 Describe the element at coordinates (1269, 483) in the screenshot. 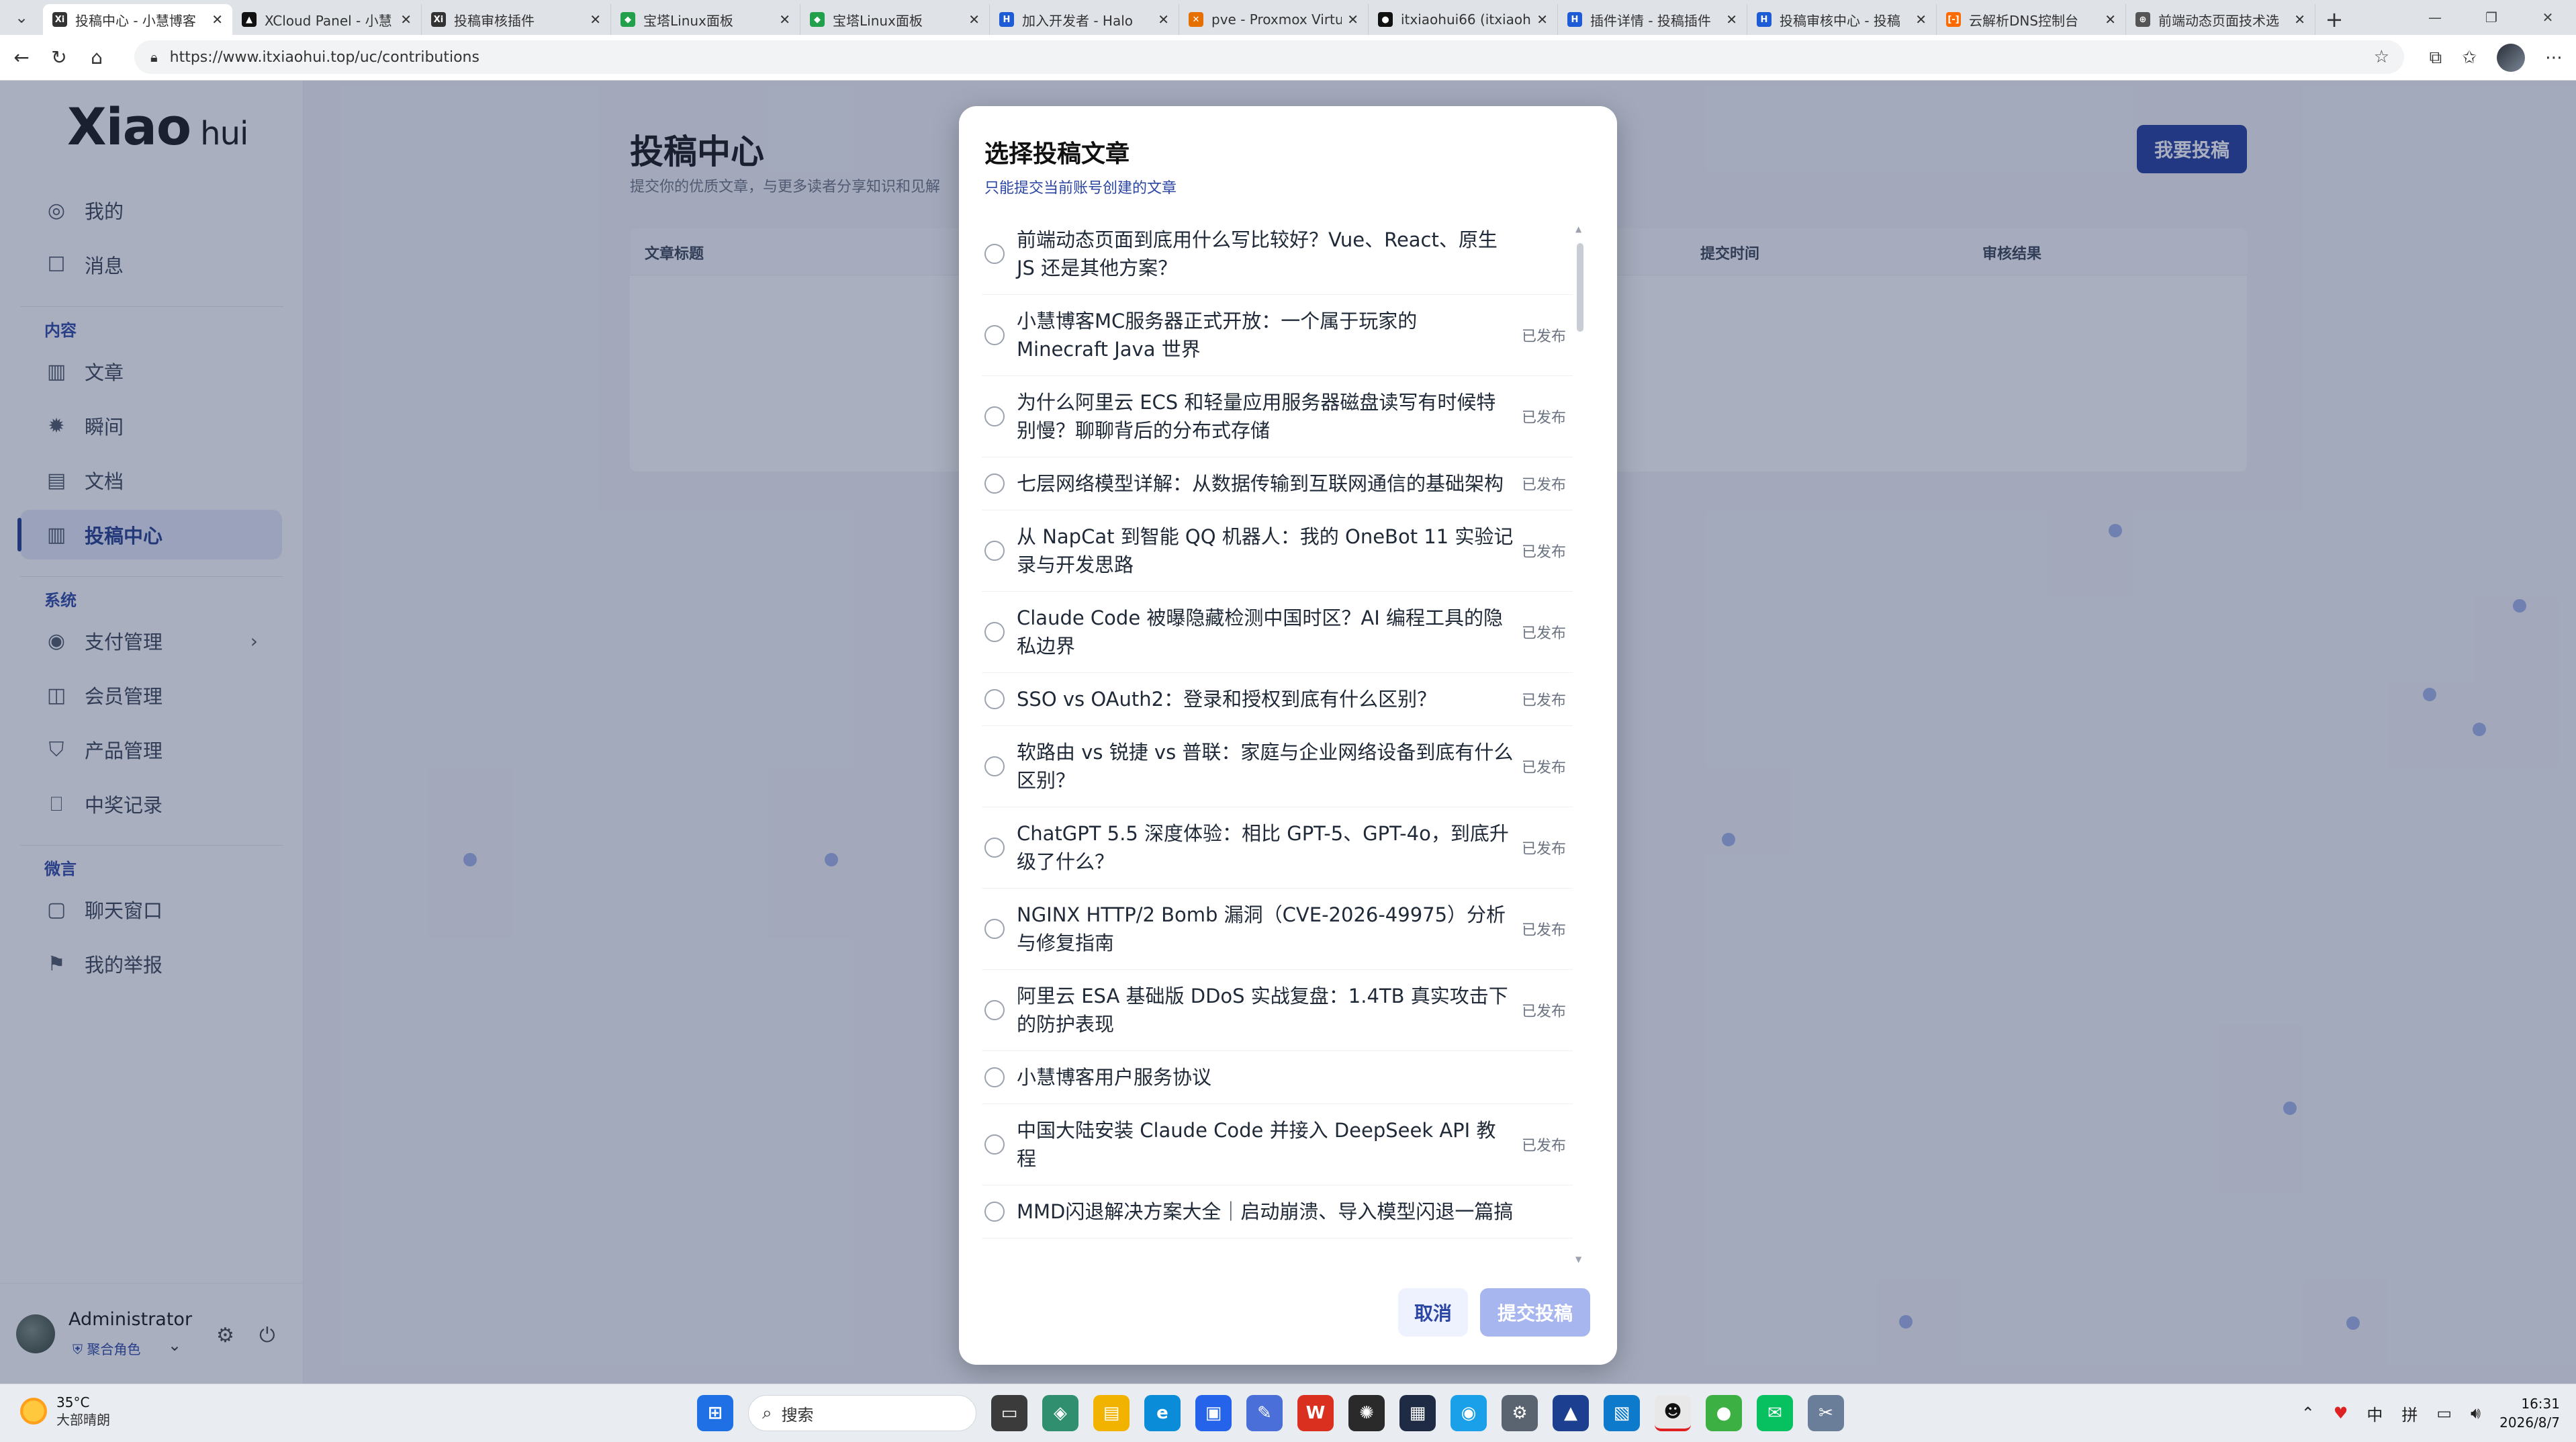

I see `article-title: 七层网络模型详解：从数据传输到互联网通信的基础架构` at that location.